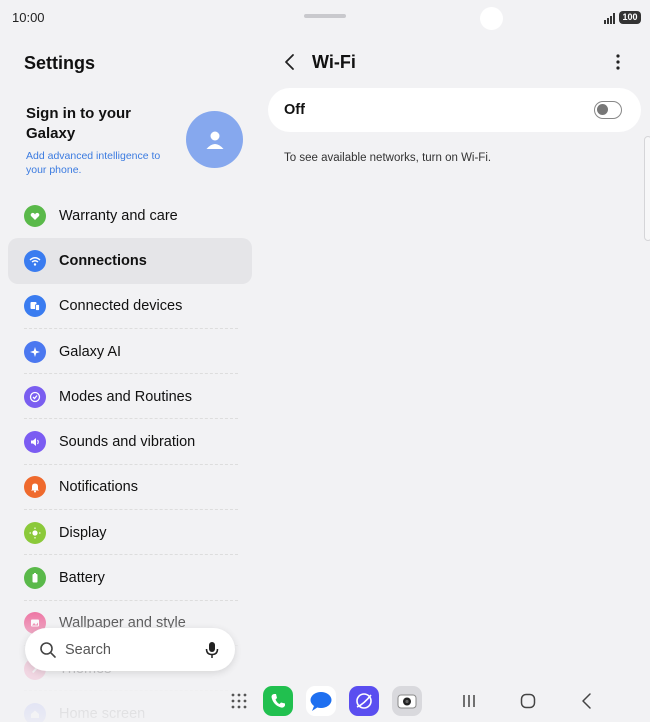  I want to click on sparkle-icon, so click(35, 351).